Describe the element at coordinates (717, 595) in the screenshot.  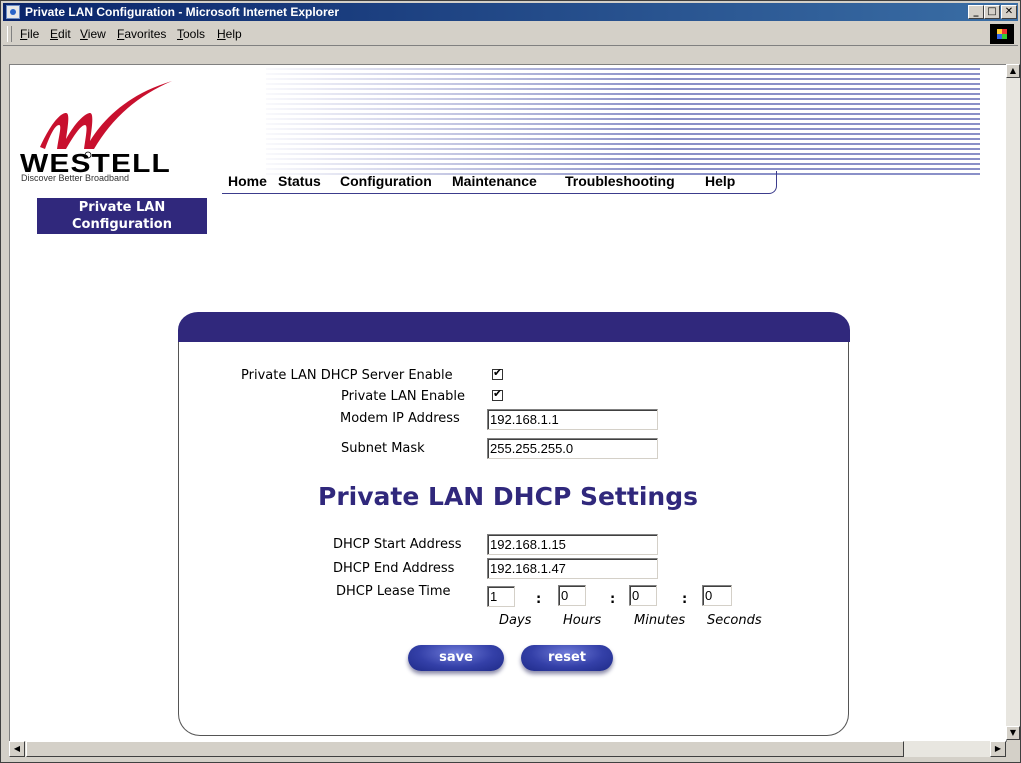
I see `lease-seconds-field: 0` at that location.